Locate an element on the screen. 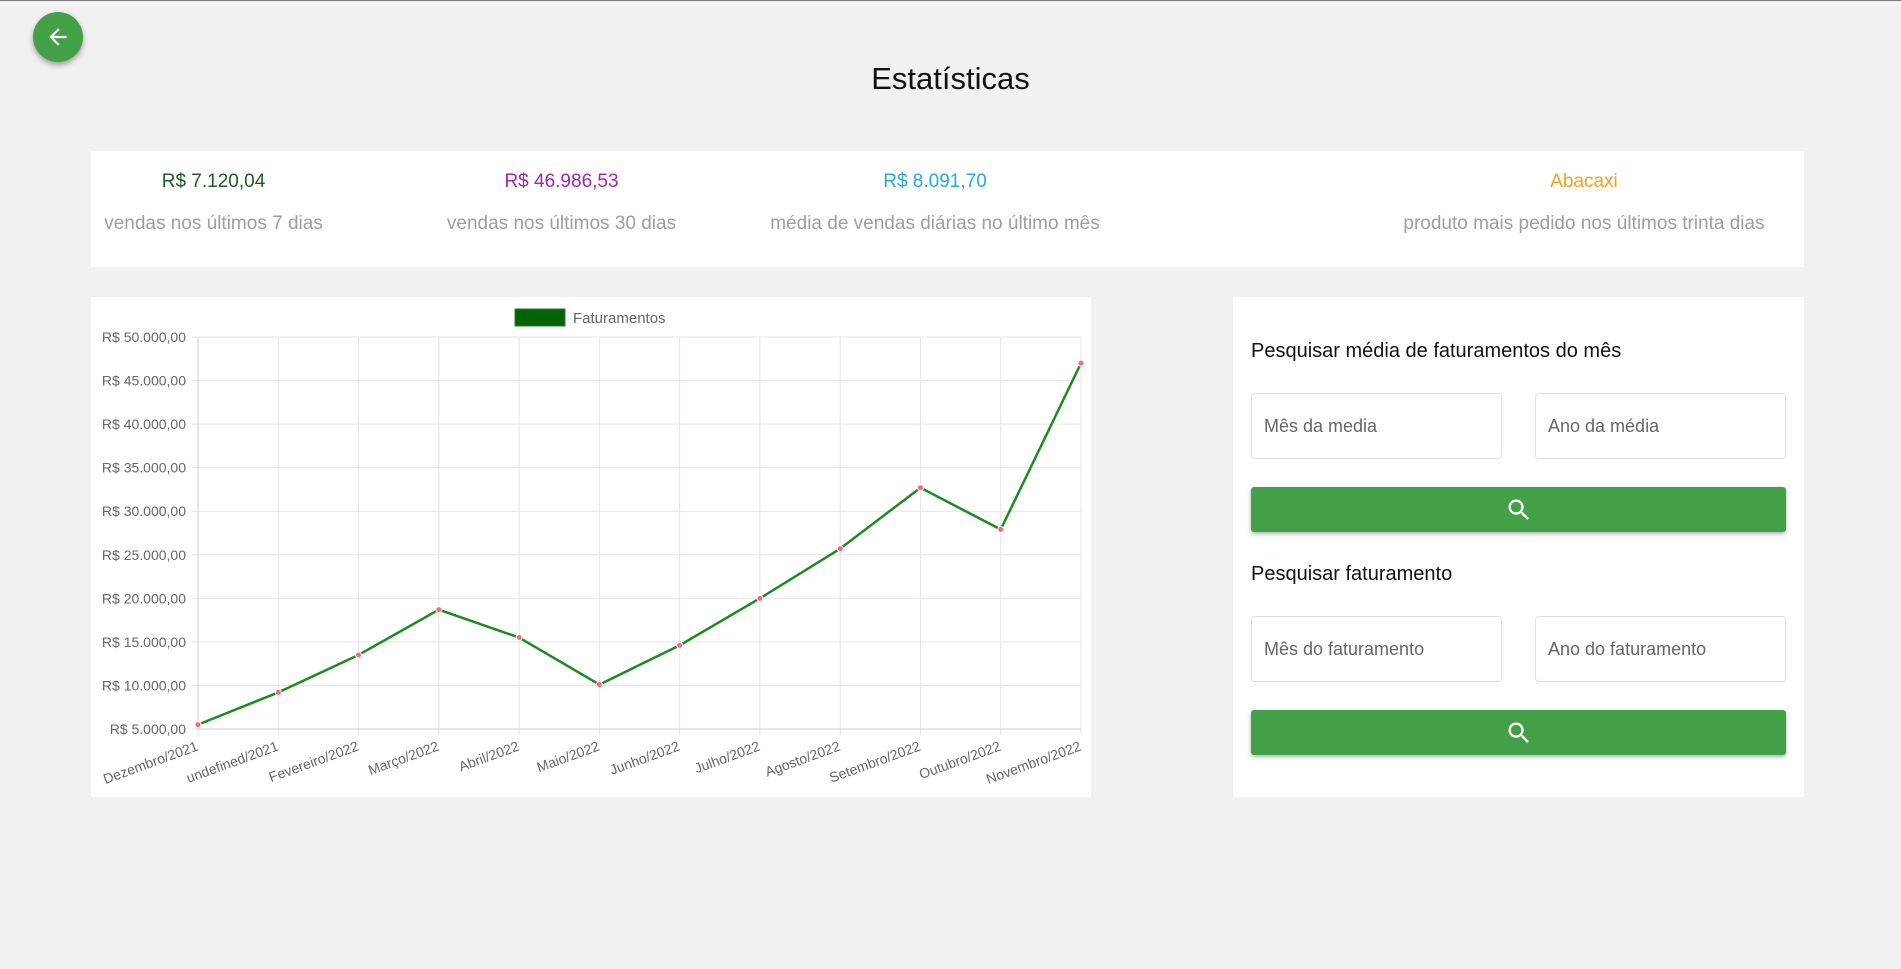 The image size is (1901, 969). x-tick-label: Março/2022 is located at coordinates (403, 758).